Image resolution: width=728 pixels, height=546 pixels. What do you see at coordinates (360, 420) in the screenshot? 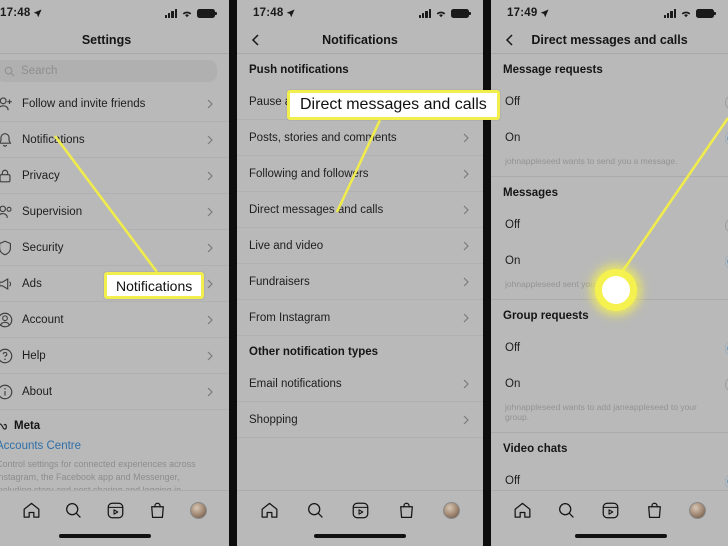
I see `row-shopping: Shopping` at bounding box center [360, 420].